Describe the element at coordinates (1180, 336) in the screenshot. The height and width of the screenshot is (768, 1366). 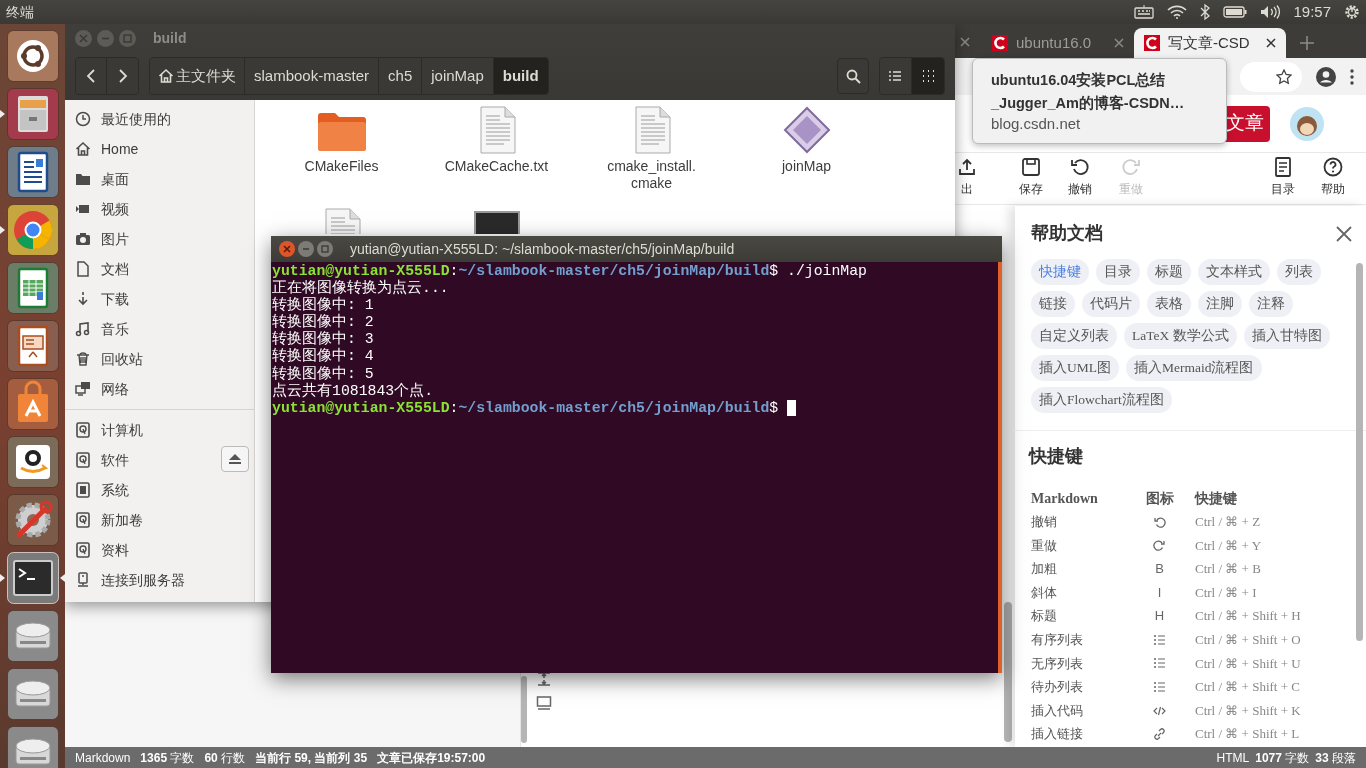
I see `help-tag: LaTeX 数学公式` at that location.